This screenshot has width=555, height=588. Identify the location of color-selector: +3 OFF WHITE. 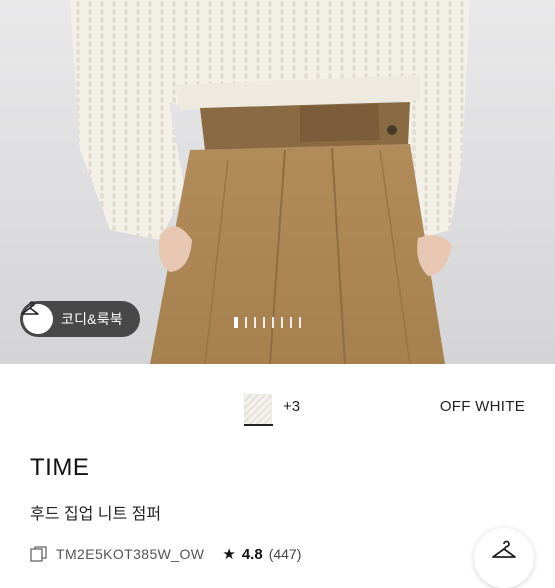
(277, 399).